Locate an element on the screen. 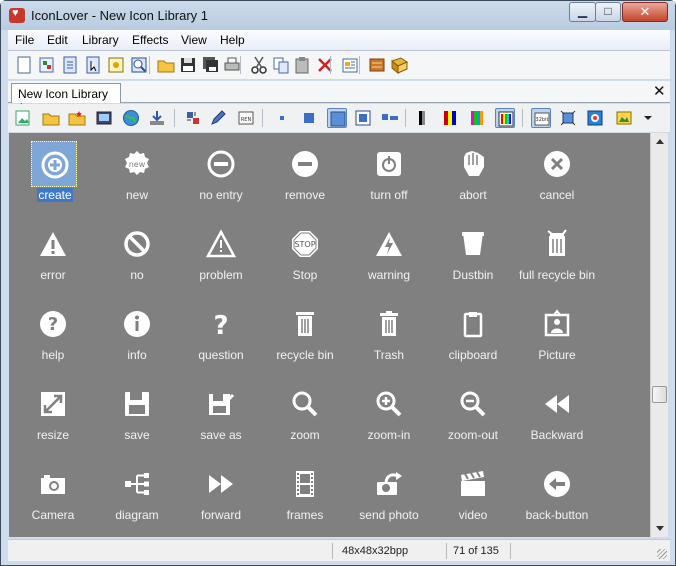 The height and width of the screenshot is (566, 676). library-book-icon is located at coordinates (399, 65).